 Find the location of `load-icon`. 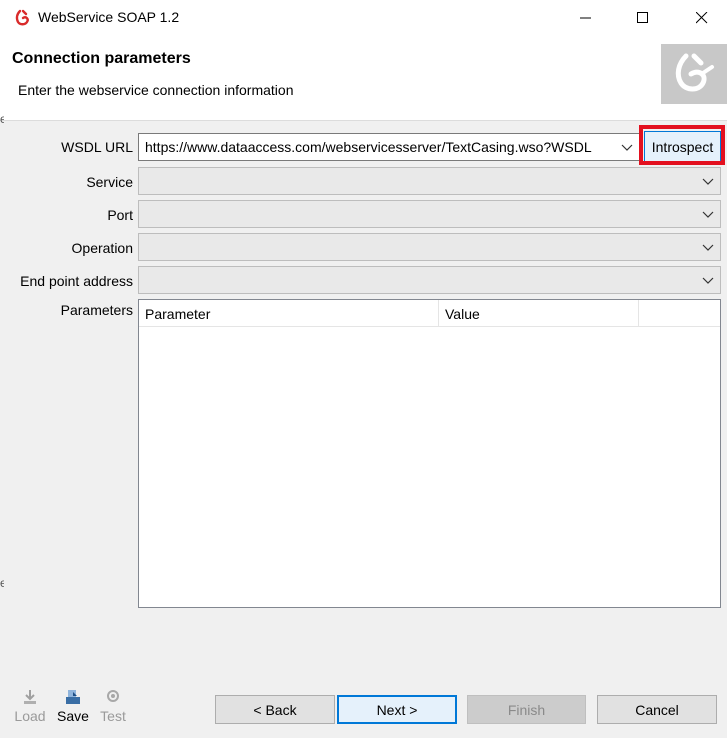

load-icon is located at coordinates (30, 697).